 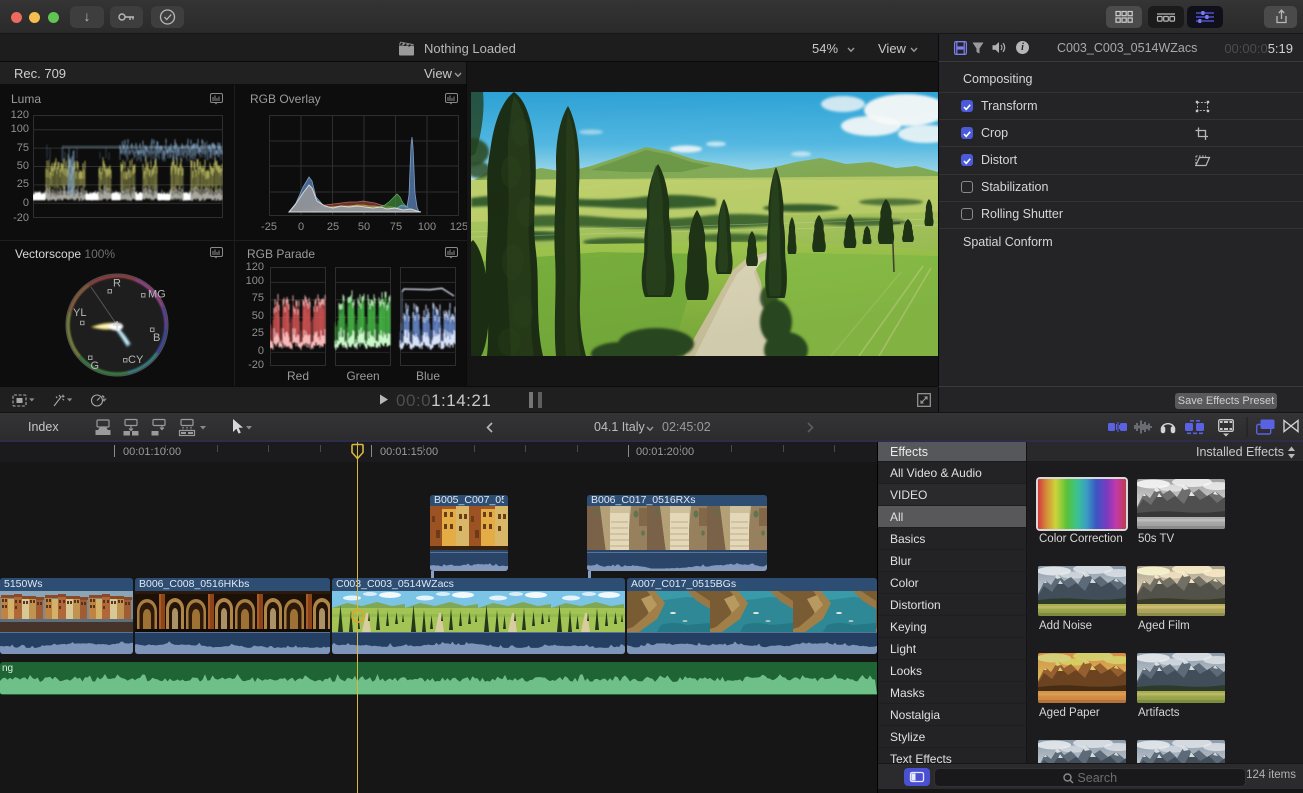 I want to click on svg-text: CY, so click(x=136, y=360).